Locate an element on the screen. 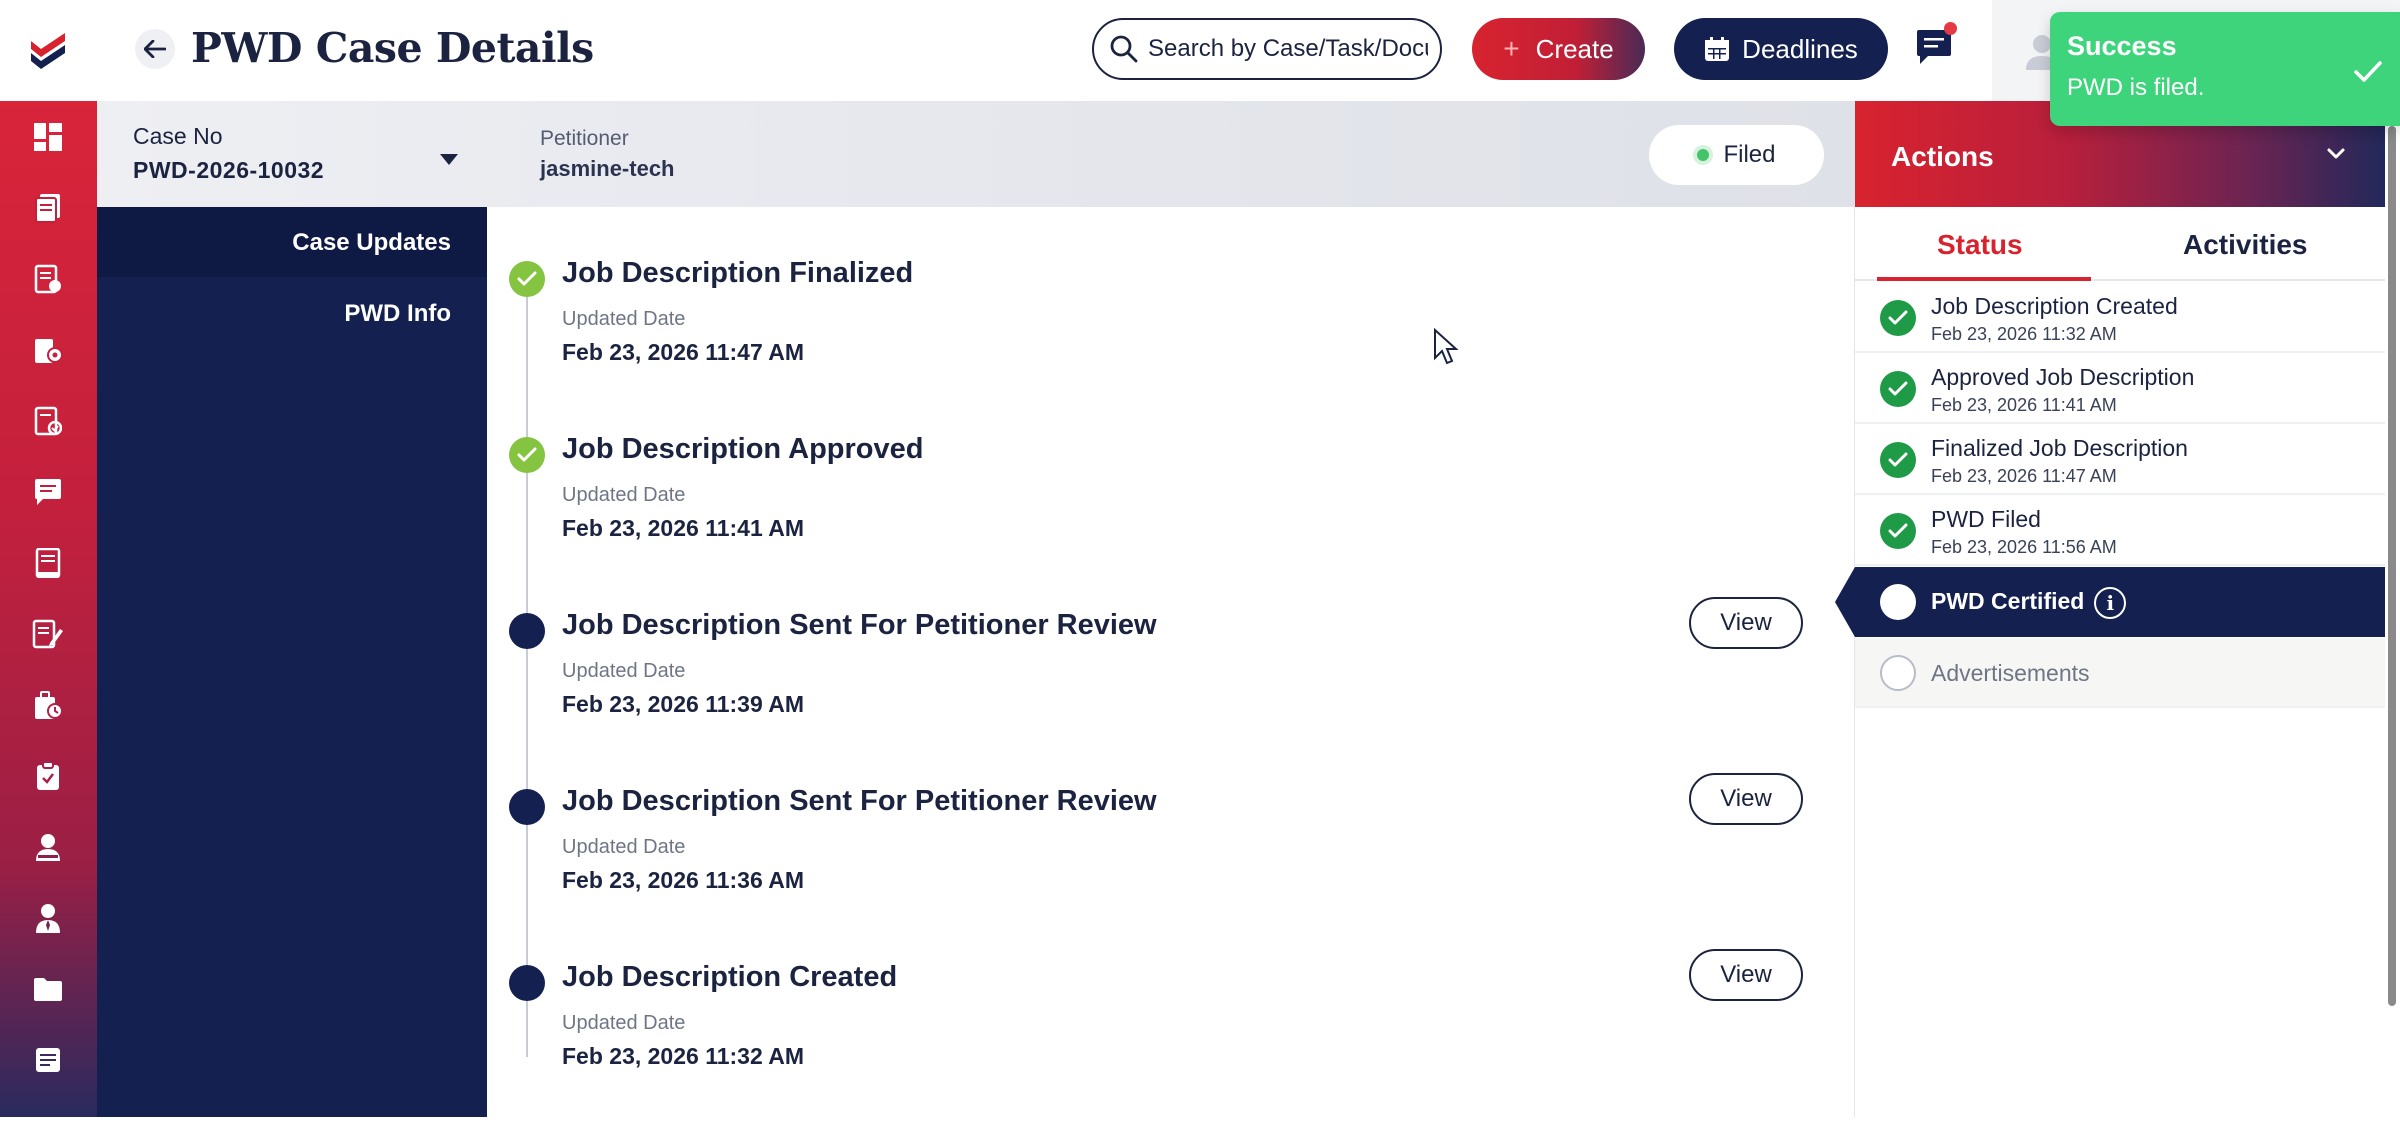 The image size is (2400, 1129). nav-item-case-updates: Case Updates is located at coordinates (371, 243).